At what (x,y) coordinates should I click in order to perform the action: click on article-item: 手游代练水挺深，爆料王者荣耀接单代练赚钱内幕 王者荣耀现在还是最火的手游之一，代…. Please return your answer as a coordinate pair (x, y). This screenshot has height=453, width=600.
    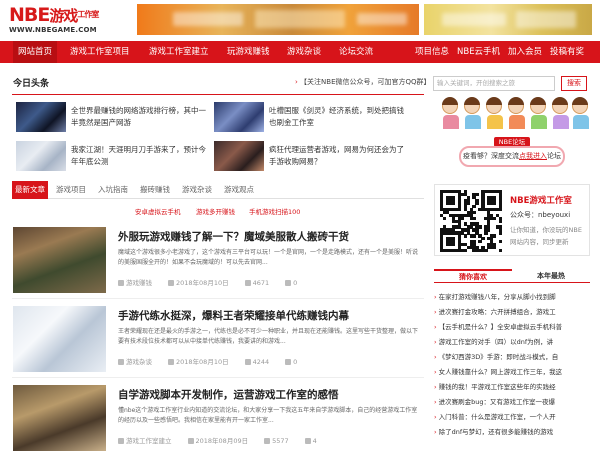
    Looking at the image, I should click on (219, 340).